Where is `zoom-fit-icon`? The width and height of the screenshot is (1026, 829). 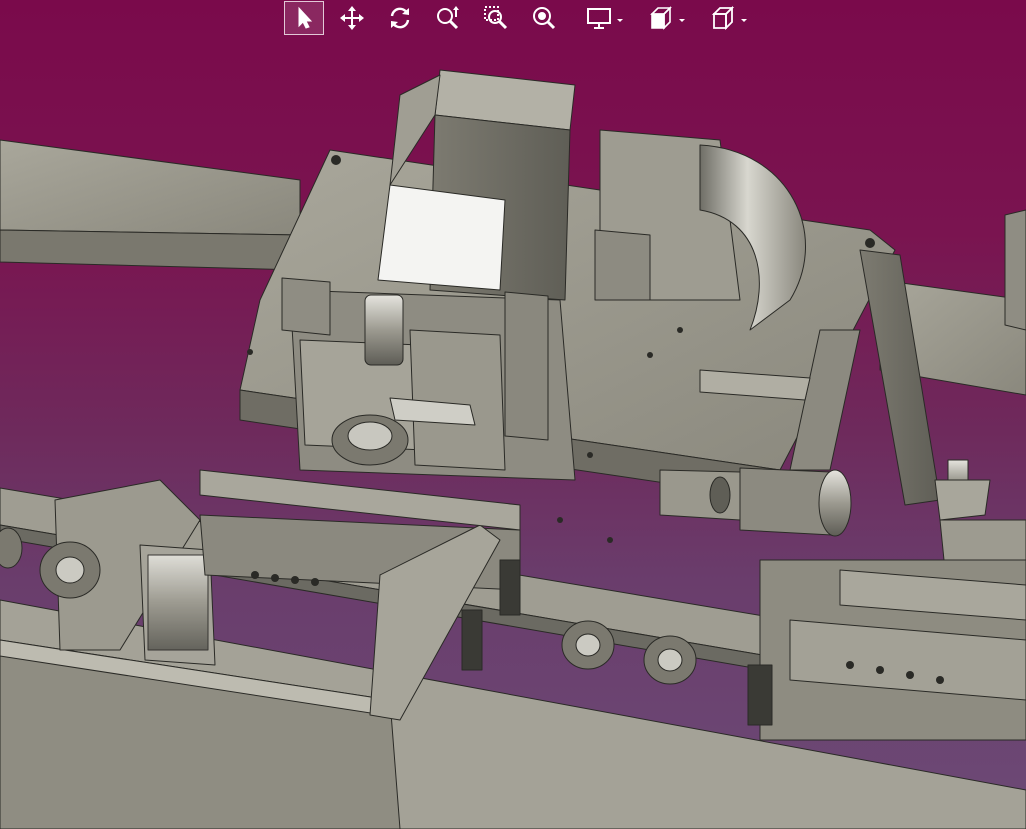 zoom-fit-icon is located at coordinates (544, 18).